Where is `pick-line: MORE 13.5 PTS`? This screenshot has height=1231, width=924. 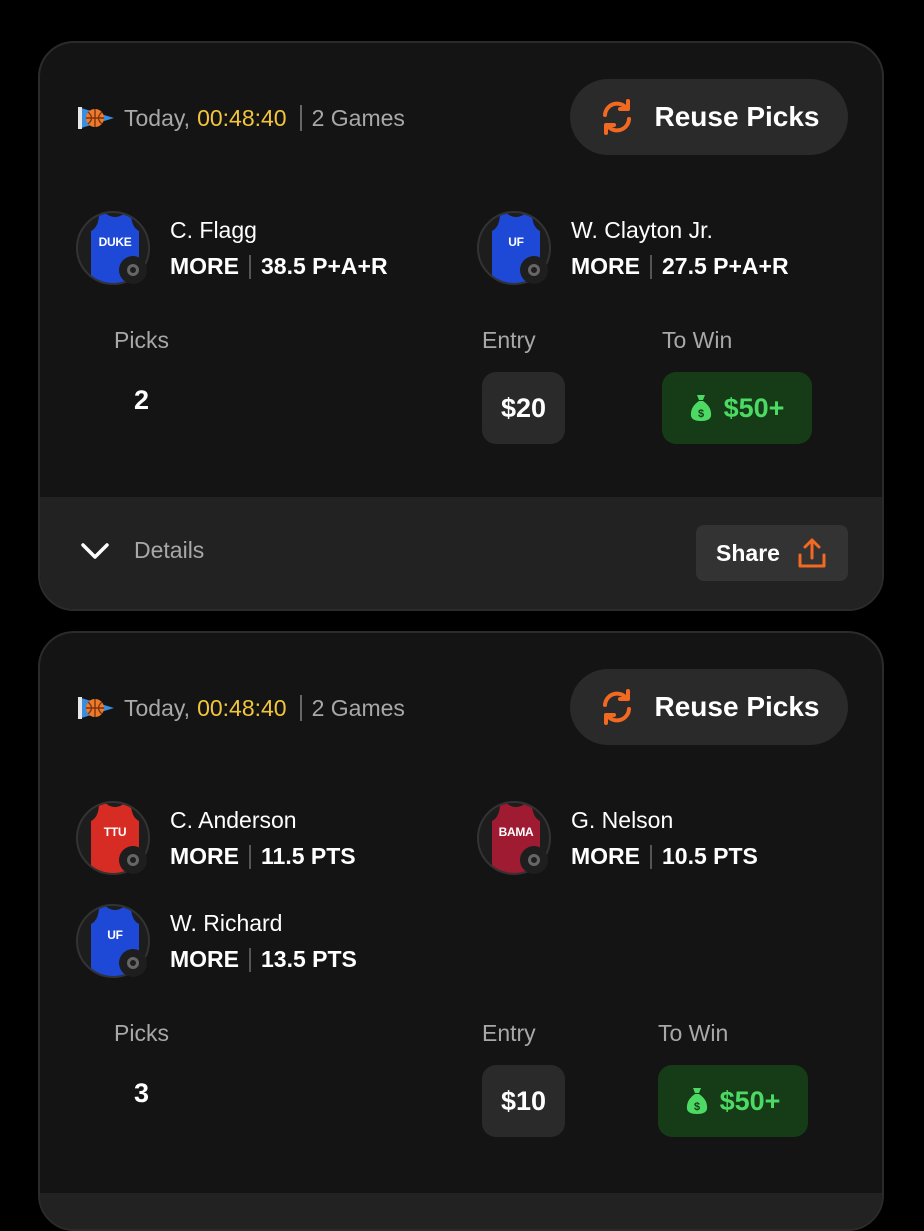
pick-line: MORE 13.5 PTS is located at coordinates (263, 959).